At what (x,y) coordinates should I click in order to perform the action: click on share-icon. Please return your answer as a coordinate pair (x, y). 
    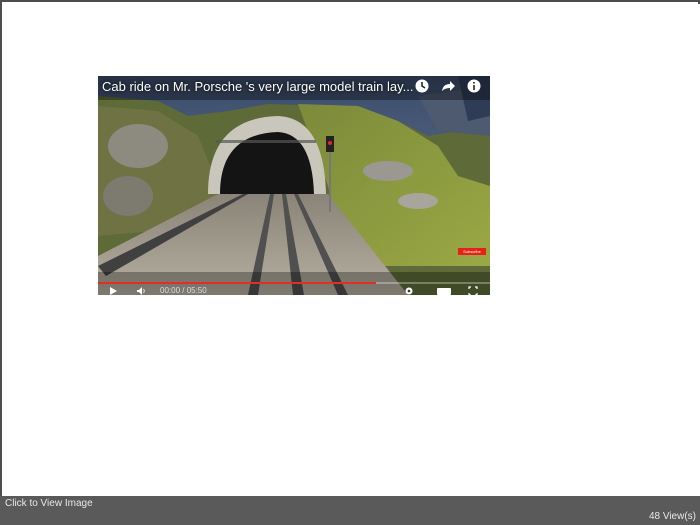
    Looking at the image, I should click on (448, 86).